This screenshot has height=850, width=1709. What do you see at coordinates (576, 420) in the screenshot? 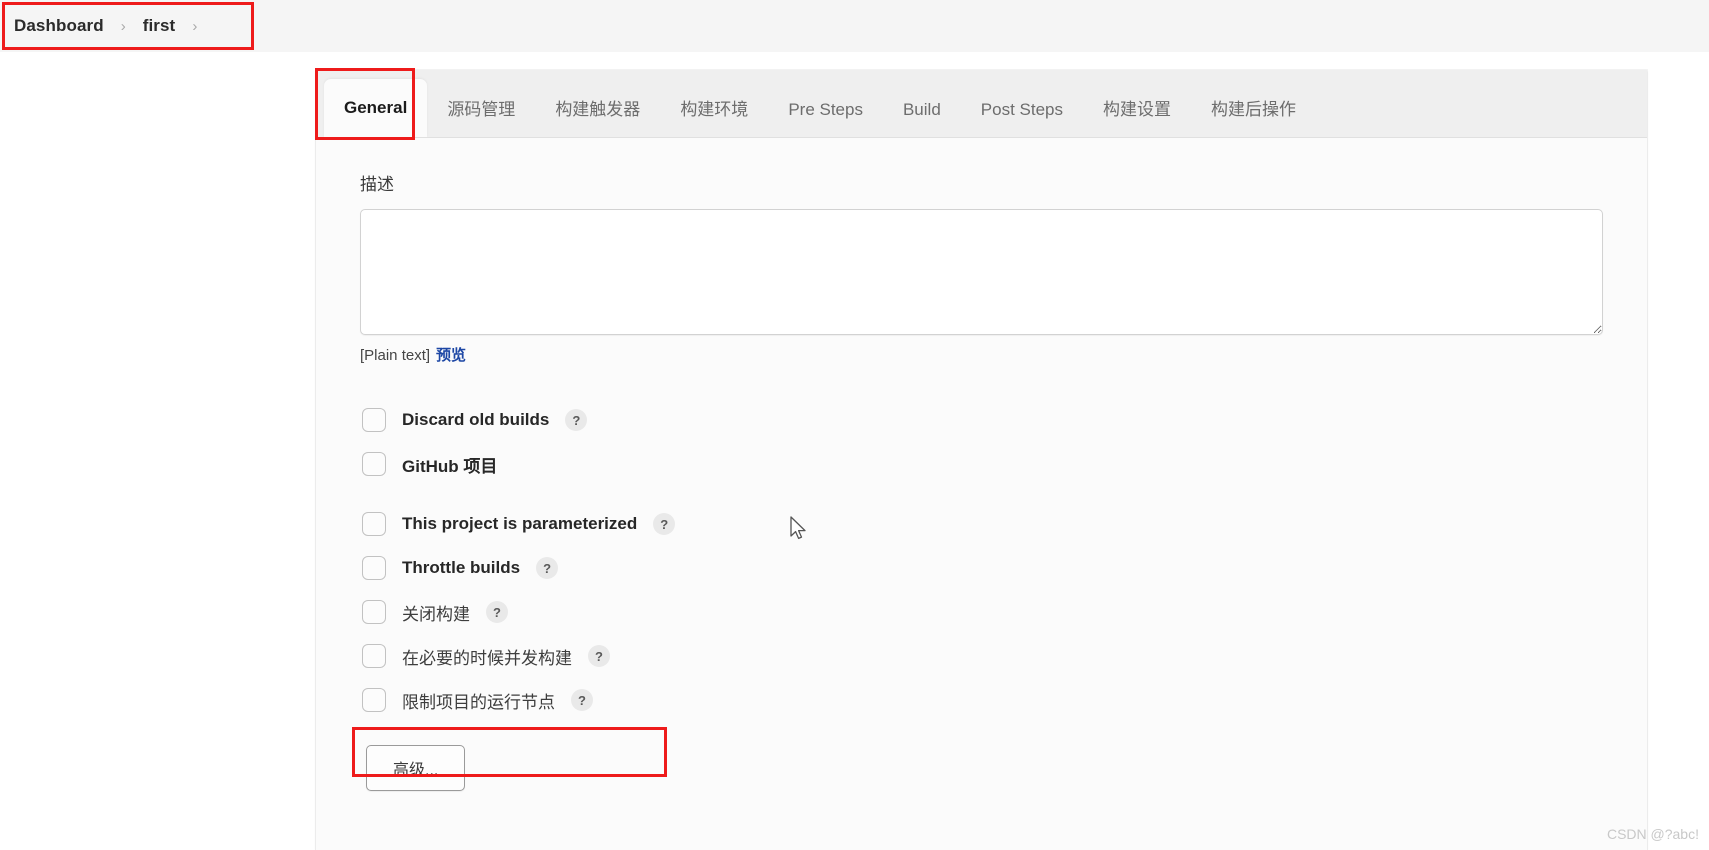
I see `help-icon-discard-old-builds: ?` at bounding box center [576, 420].